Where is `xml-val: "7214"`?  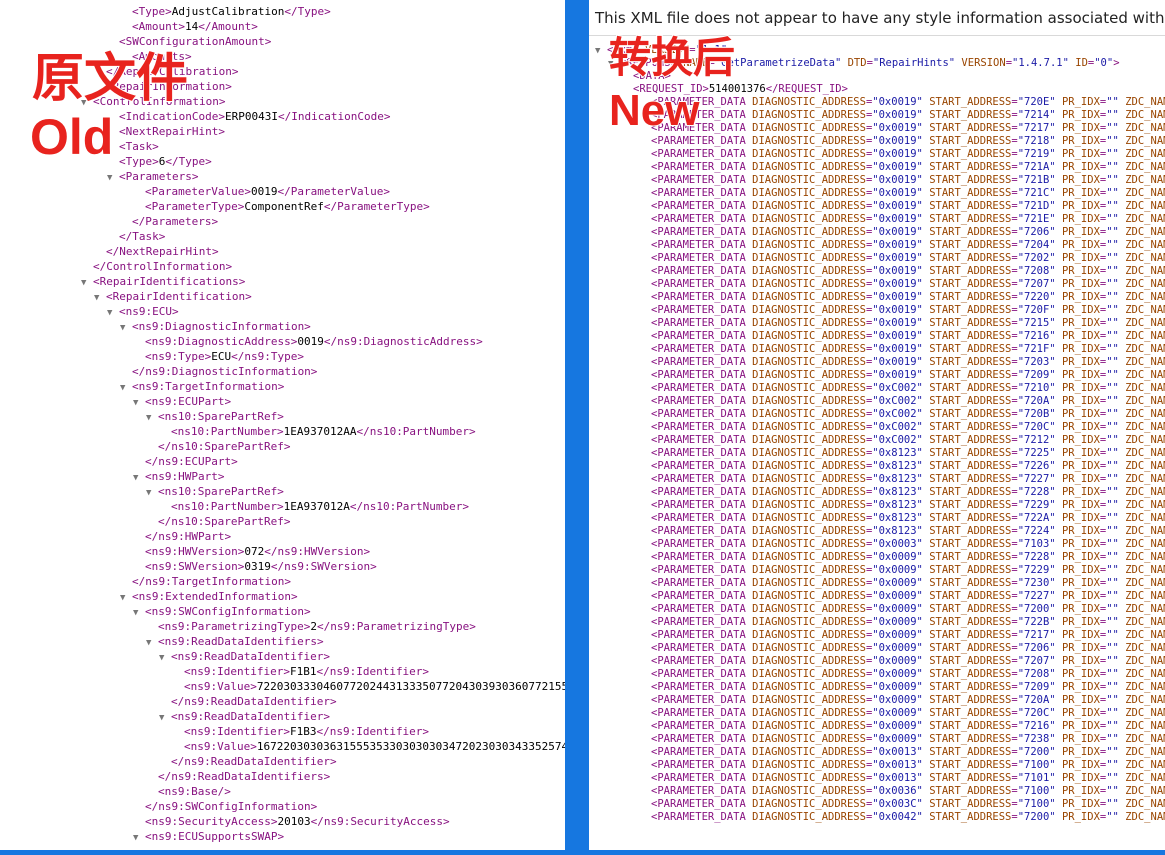 xml-val: "7214" is located at coordinates (1036, 115).